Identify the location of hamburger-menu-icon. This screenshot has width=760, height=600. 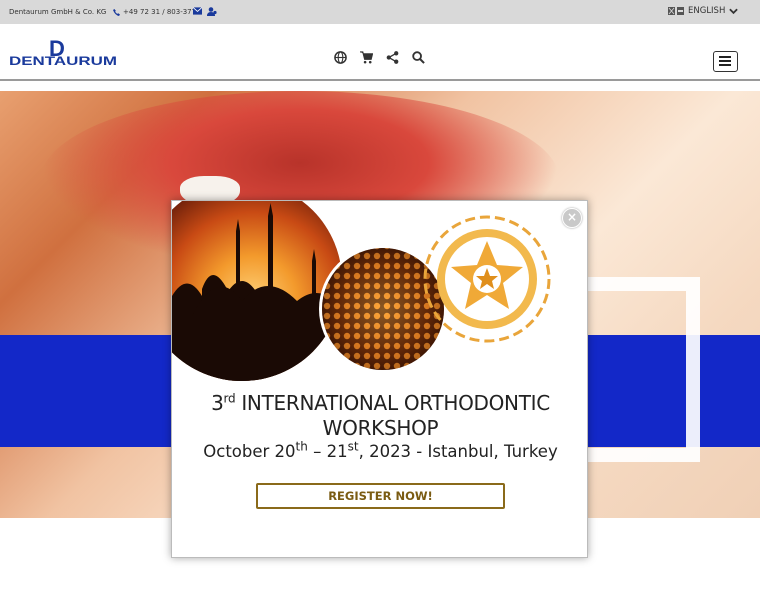
(725, 61).